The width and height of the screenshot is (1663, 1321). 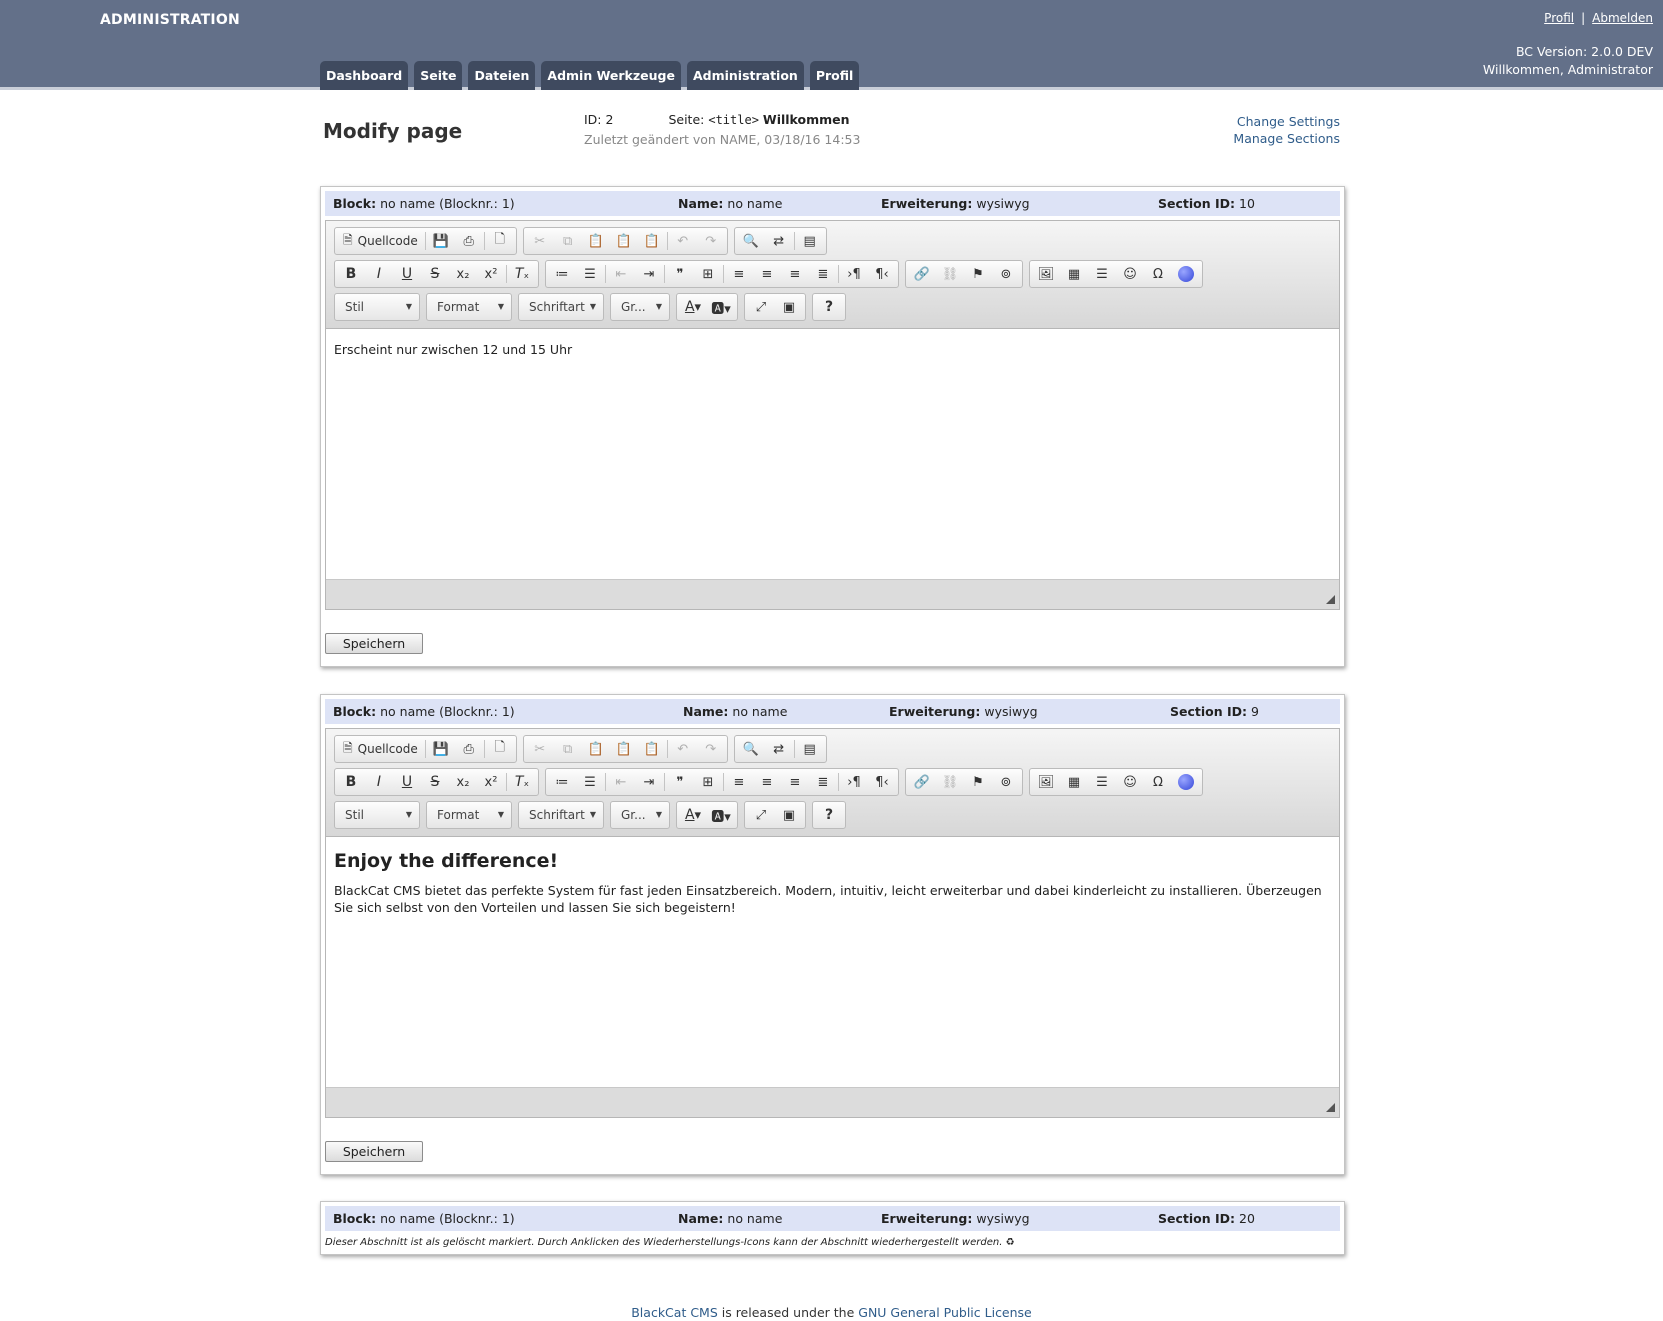 I want to click on logout-link: Abmelden, so click(x=1622, y=18).